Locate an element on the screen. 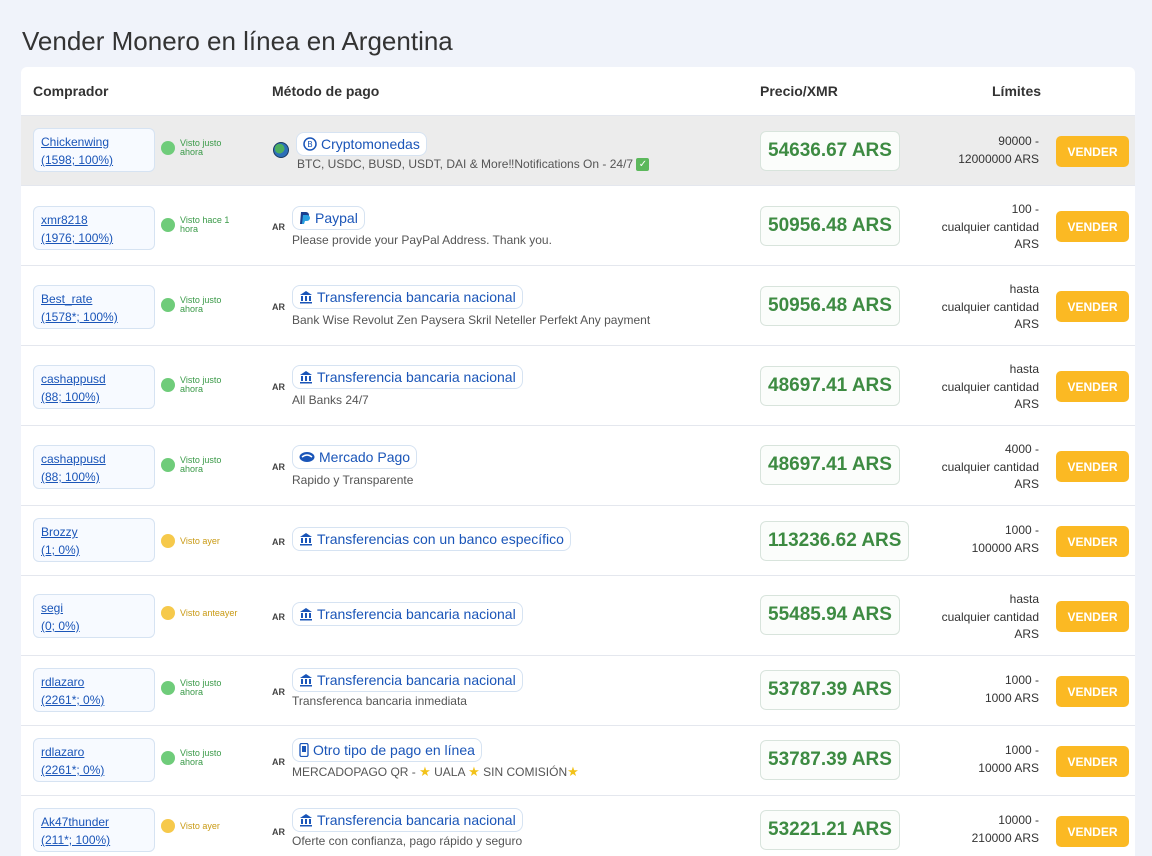 Image resolution: width=1152 pixels, height=856 pixels. price-per-xmr: 113236.62 ARS is located at coordinates (835, 541).